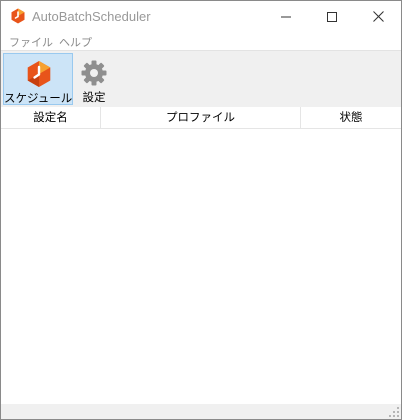 Image resolution: width=402 pixels, height=420 pixels. I want to click on minimize-button, so click(286, 16).